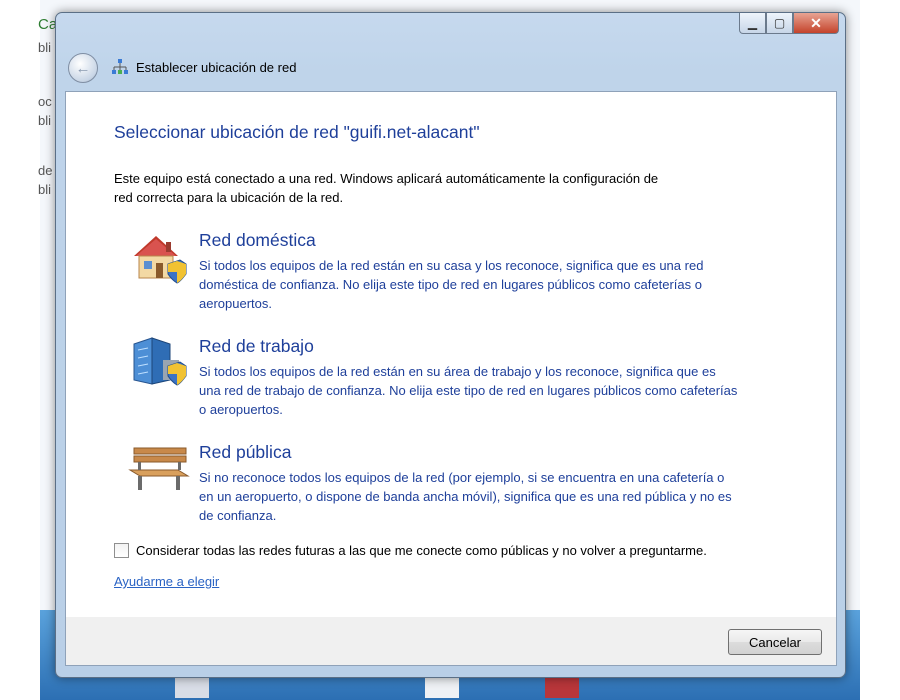  I want to click on window-title: Establecer ubicación de red, so click(216, 67).